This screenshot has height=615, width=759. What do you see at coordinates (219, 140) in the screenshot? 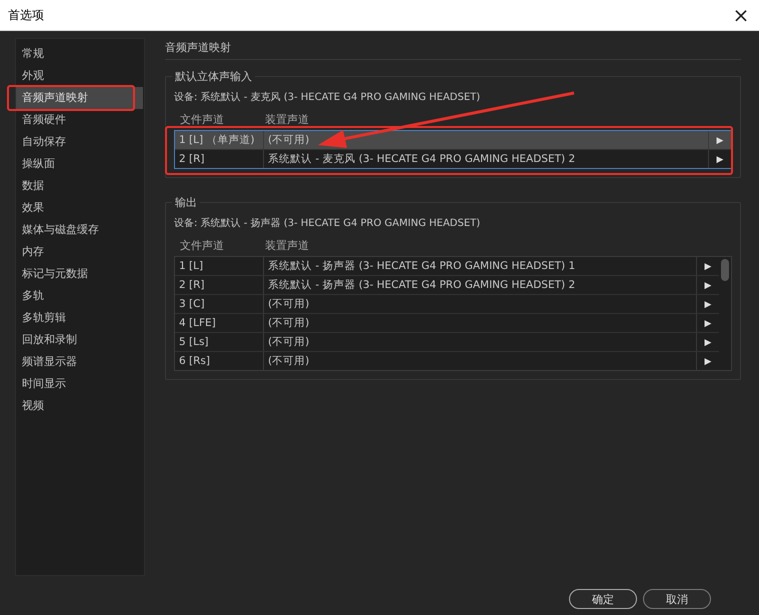
I see `table-cell: 1 [L] （单声道)` at bounding box center [219, 140].